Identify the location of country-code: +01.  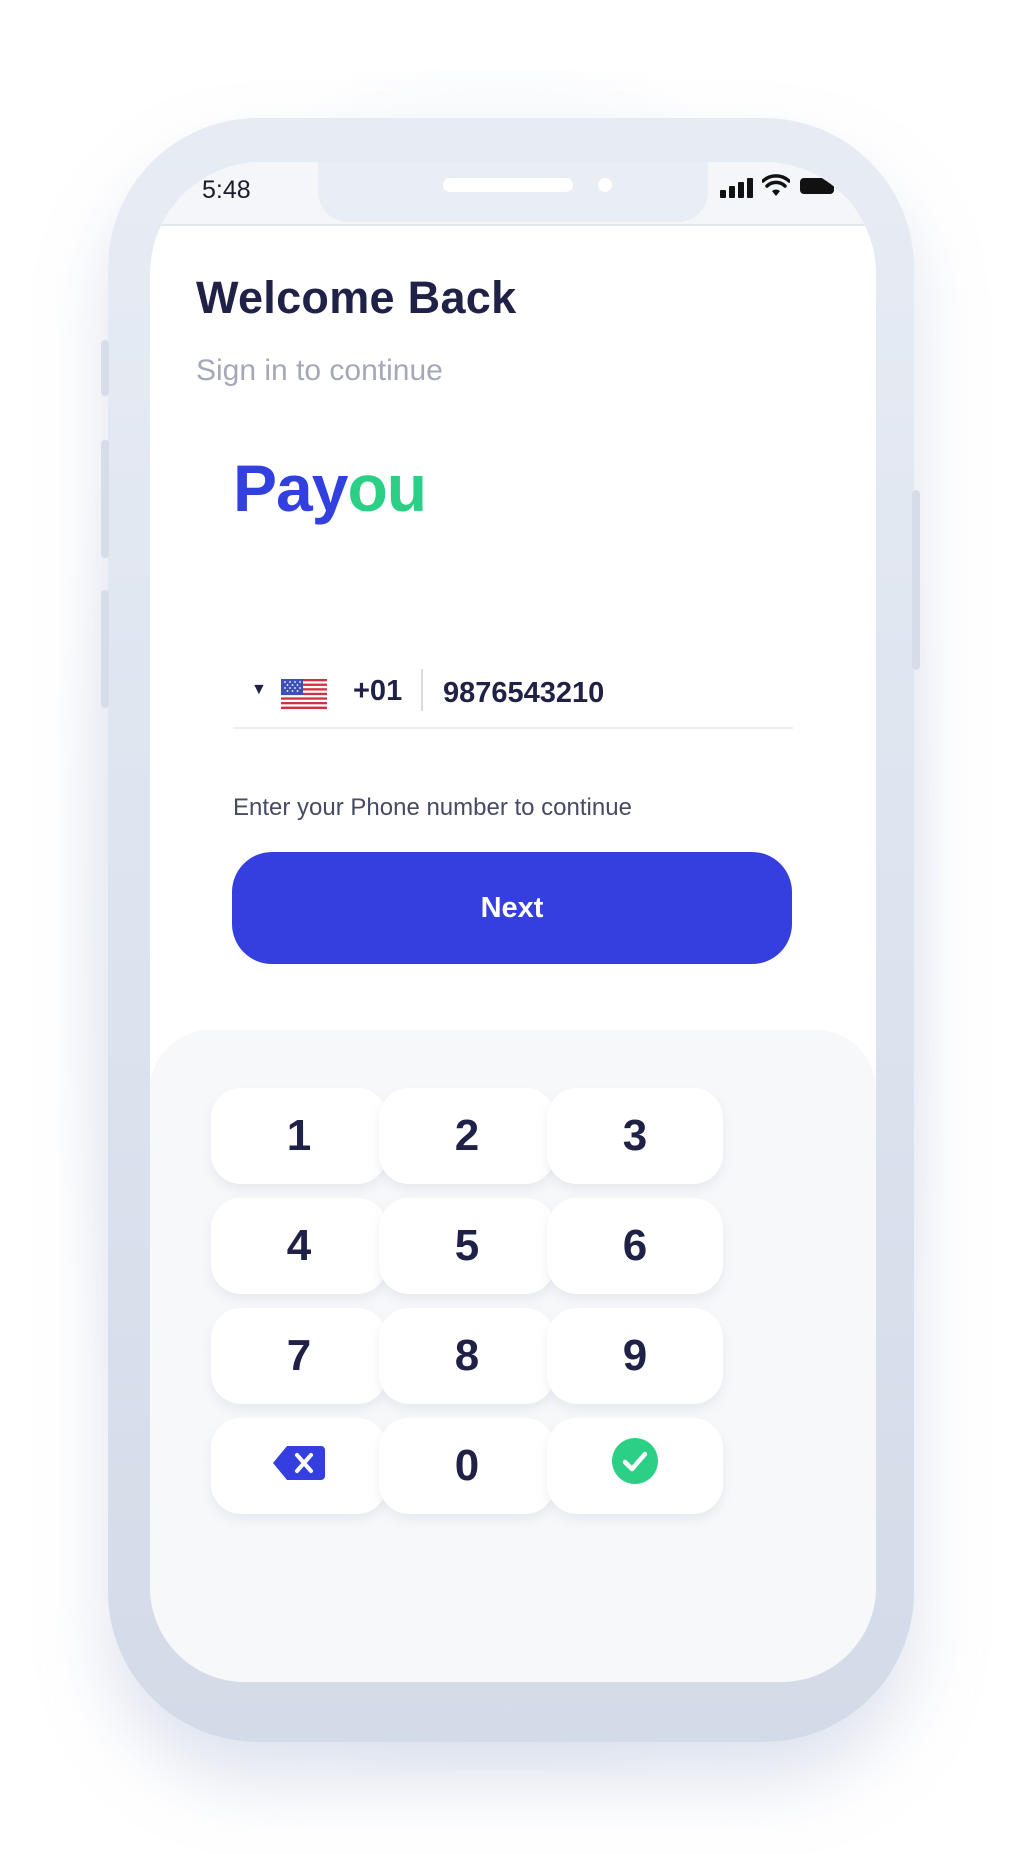
(377, 691).